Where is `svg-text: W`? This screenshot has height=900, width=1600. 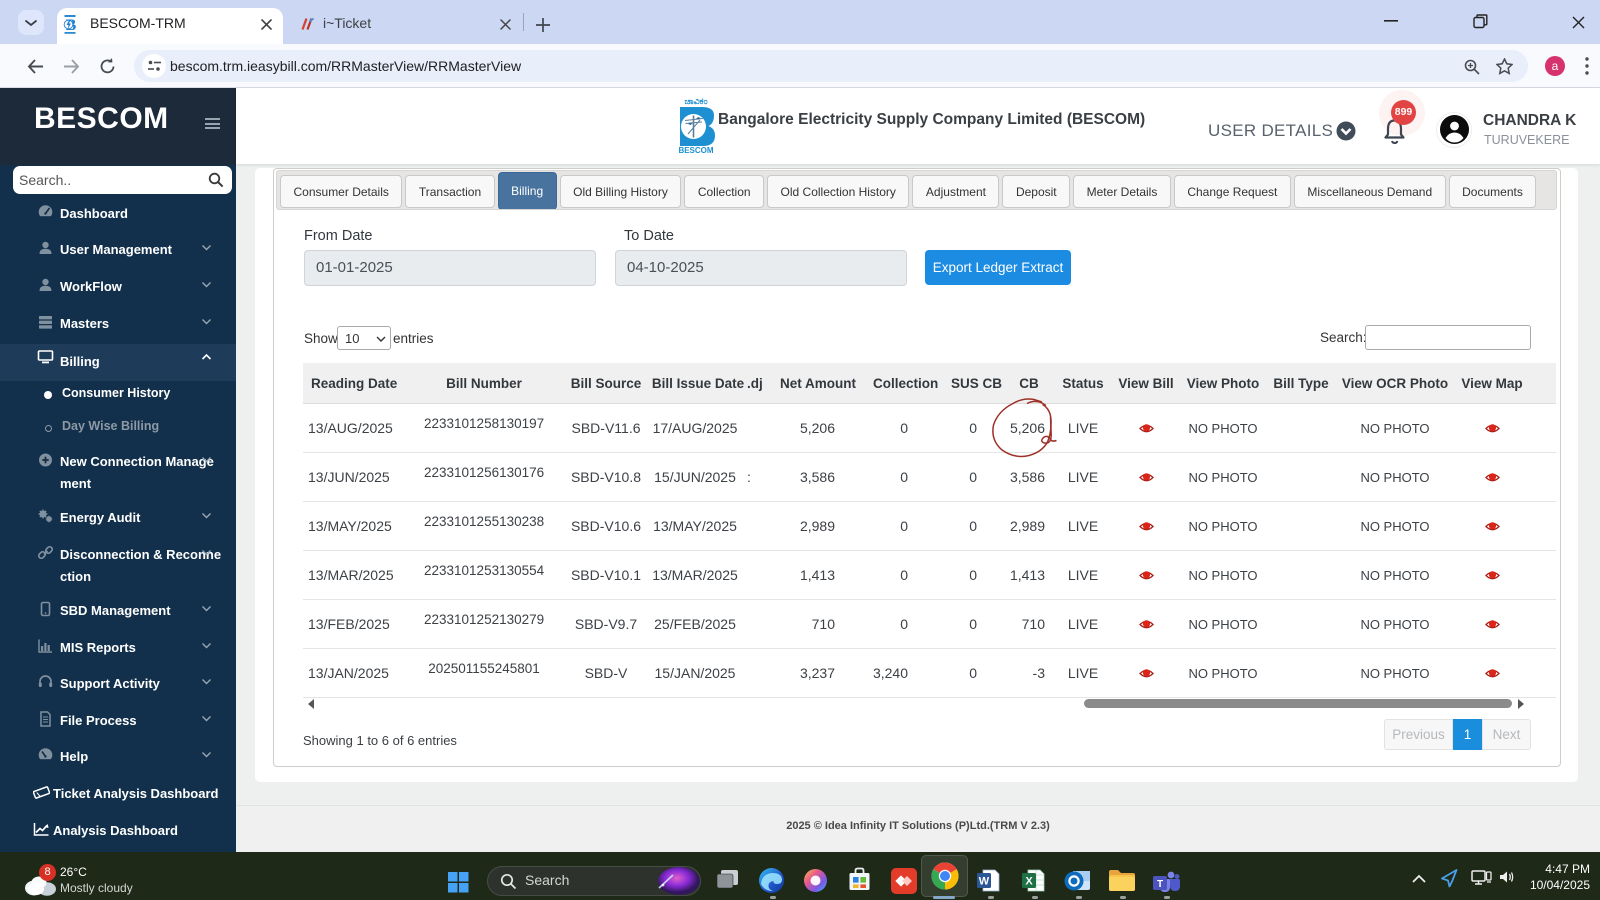
svg-text: W is located at coordinates (984, 882).